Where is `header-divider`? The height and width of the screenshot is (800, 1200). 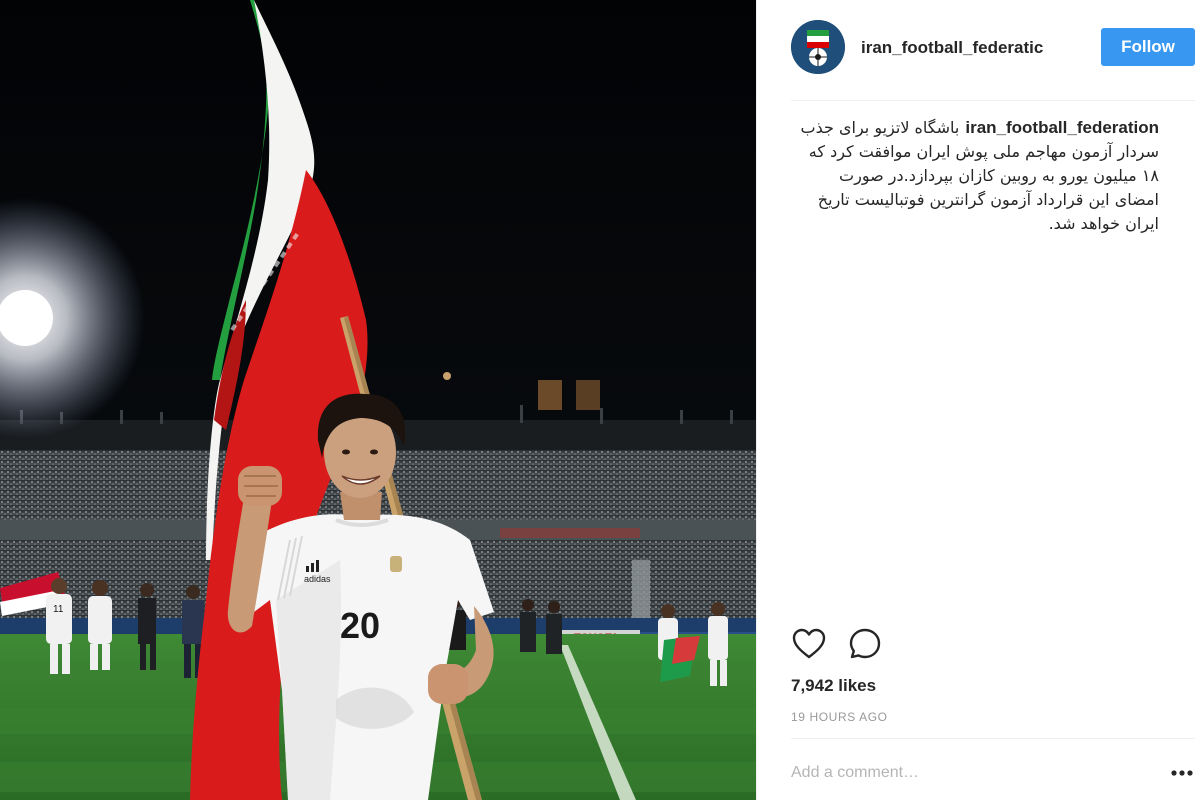
header-divider is located at coordinates (993, 100).